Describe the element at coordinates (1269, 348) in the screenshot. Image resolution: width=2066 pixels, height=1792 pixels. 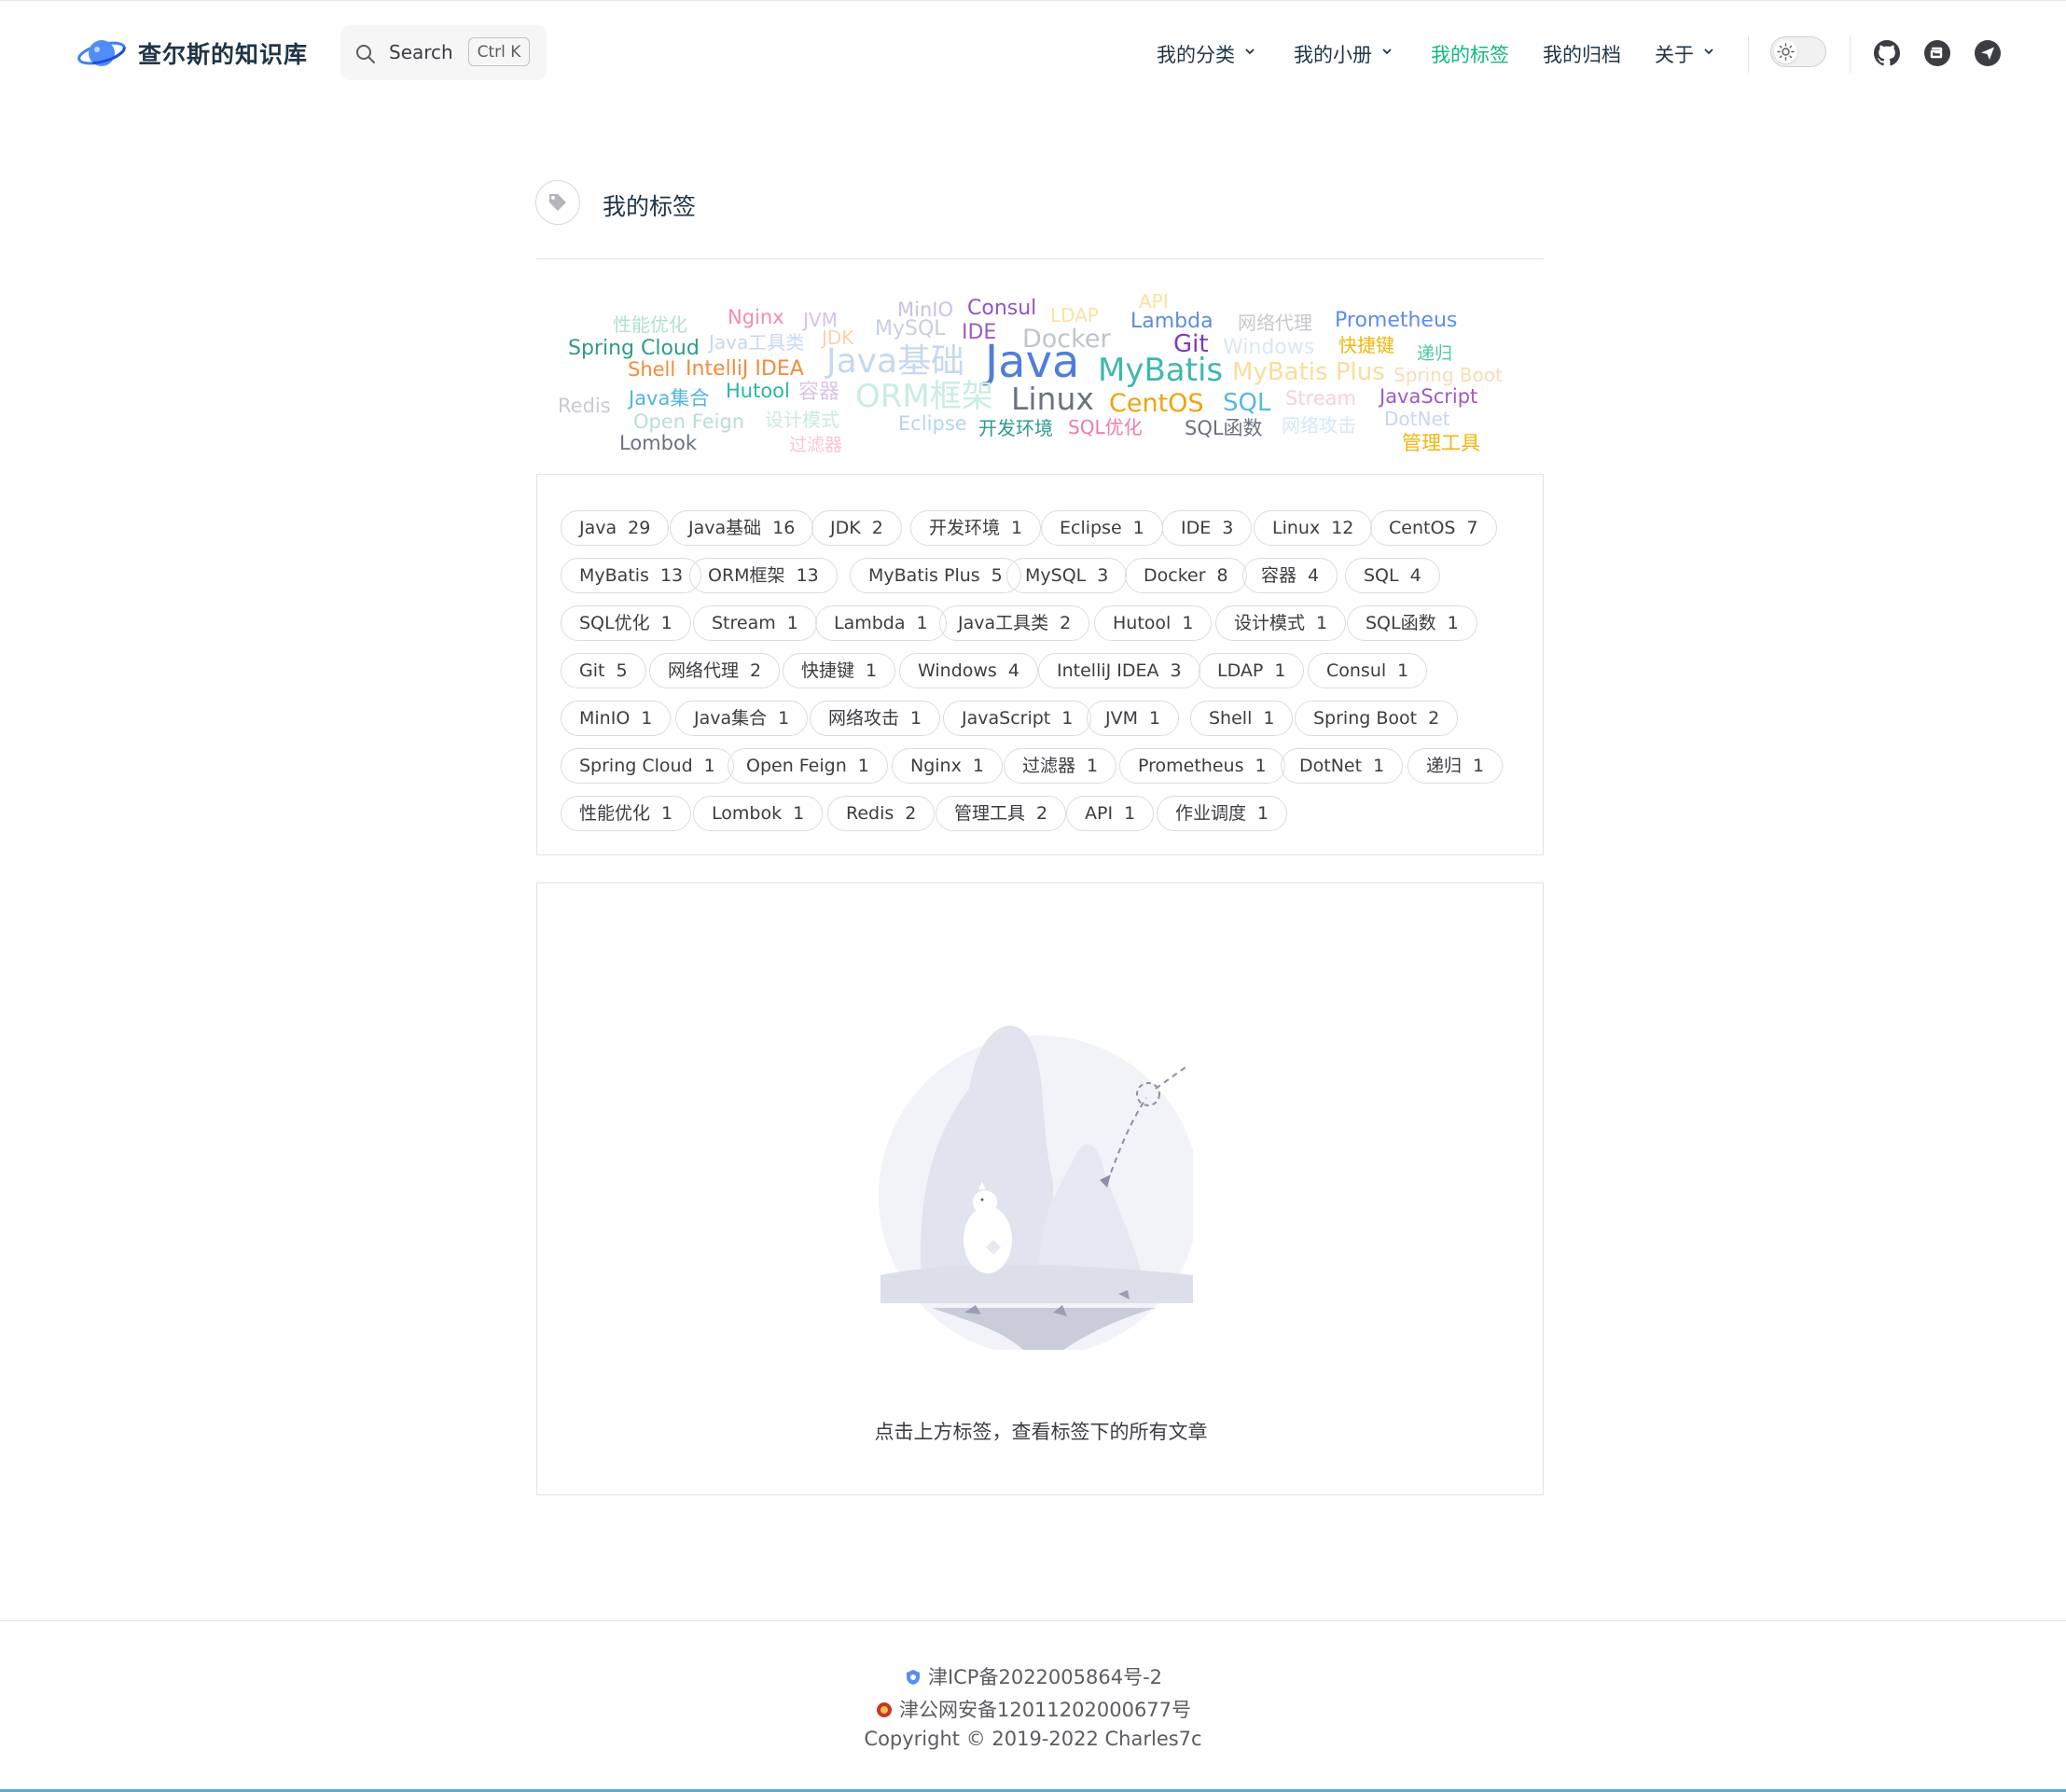
I see `cloud-word: Windows` at that location.